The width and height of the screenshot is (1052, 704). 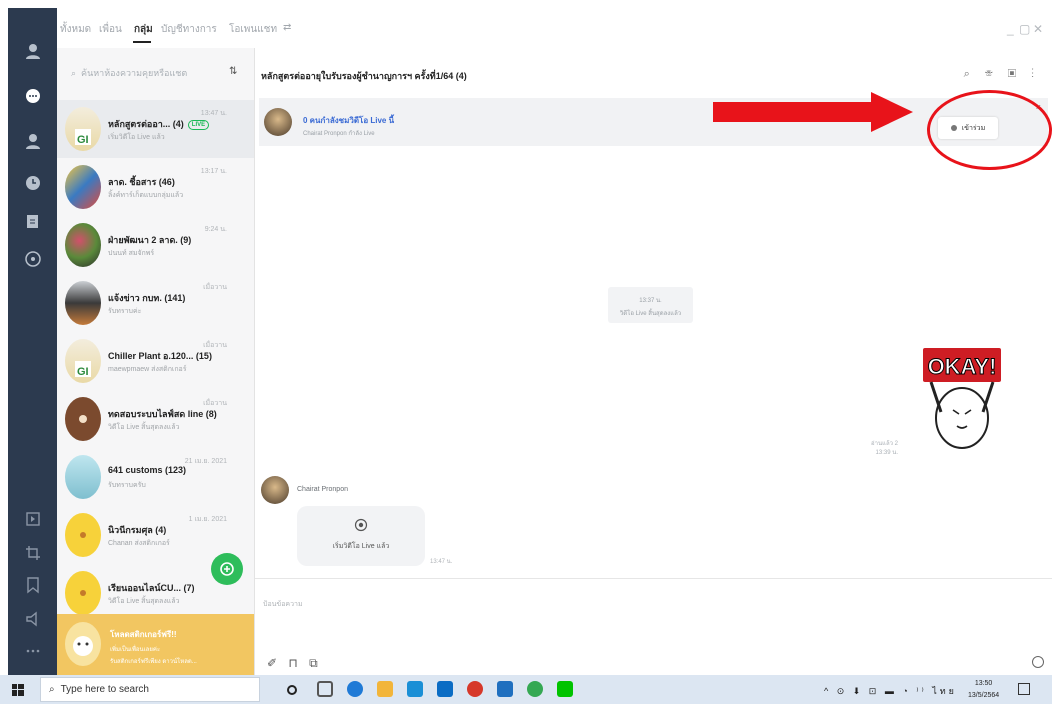 I want to click on chat-name: 641 customs (123), so click(x=147, y=470).